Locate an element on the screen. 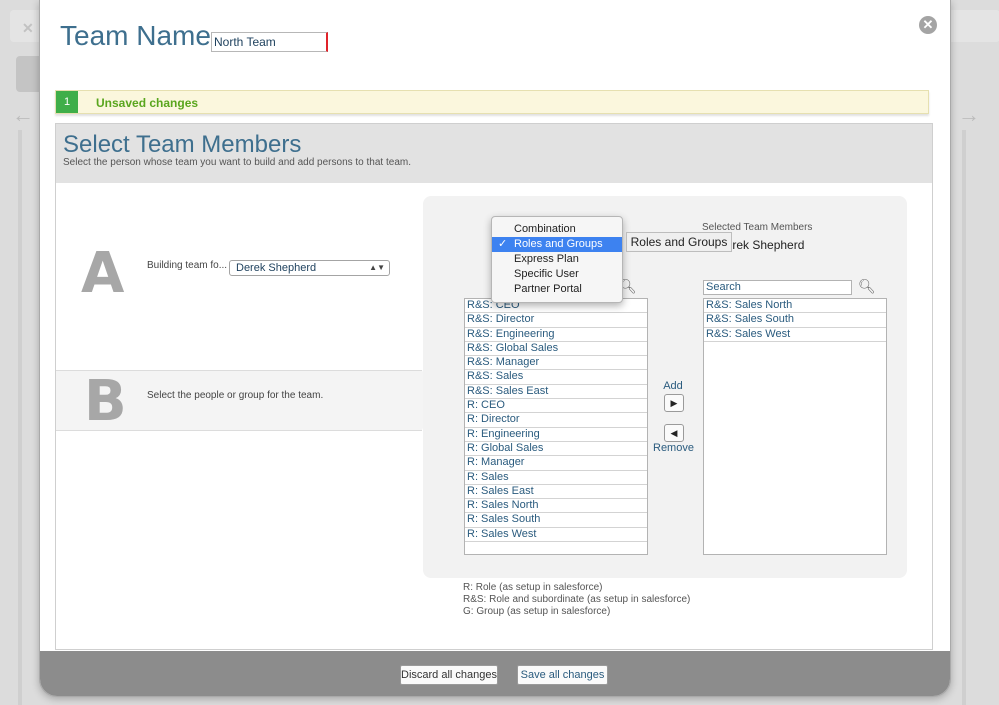 This screenshot has height=705, width=999. discard-all-changes-button: Discard all changes is located at coordinates (449, 675).